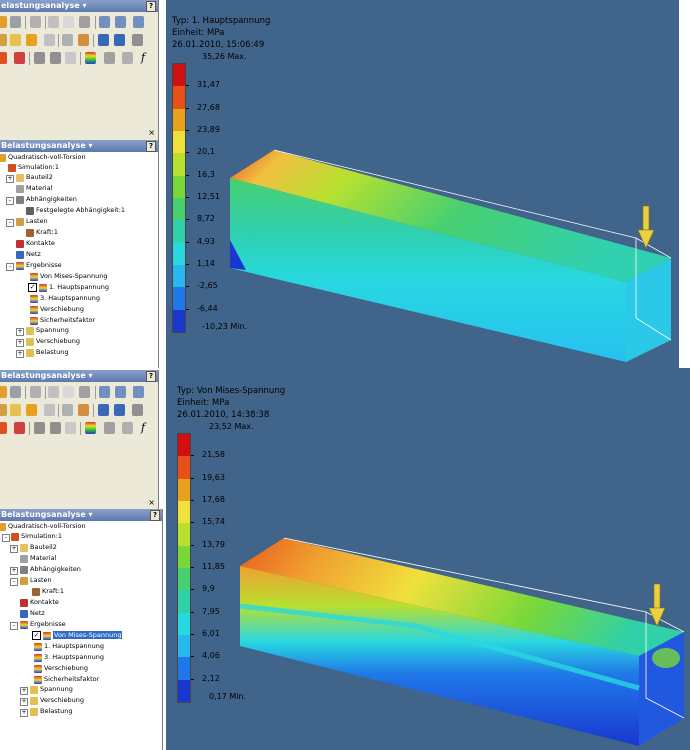 This screenshot has height=750, width=690. I want to click on tree-item-strain: Belastung, so click(47, 352).